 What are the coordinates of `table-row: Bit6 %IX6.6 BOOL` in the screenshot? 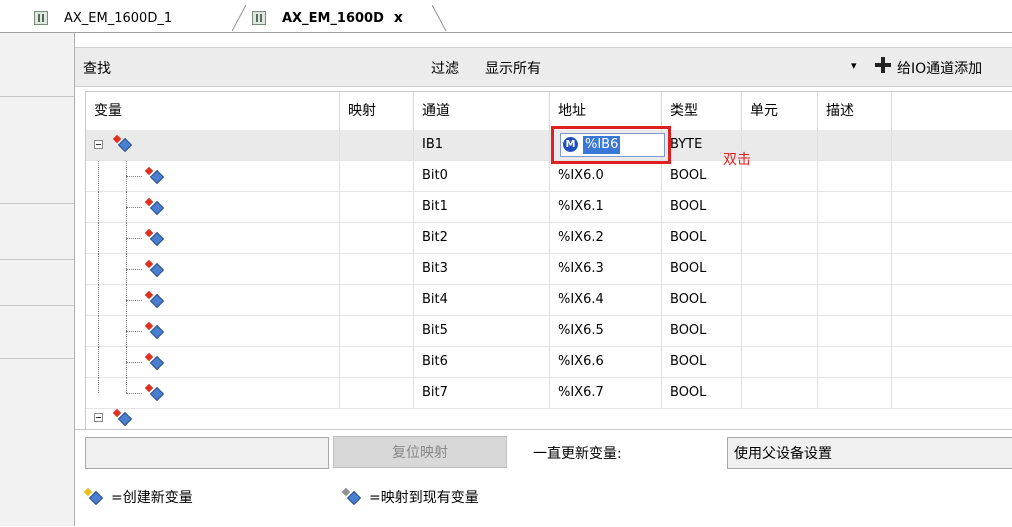 It's located at (549, 362).